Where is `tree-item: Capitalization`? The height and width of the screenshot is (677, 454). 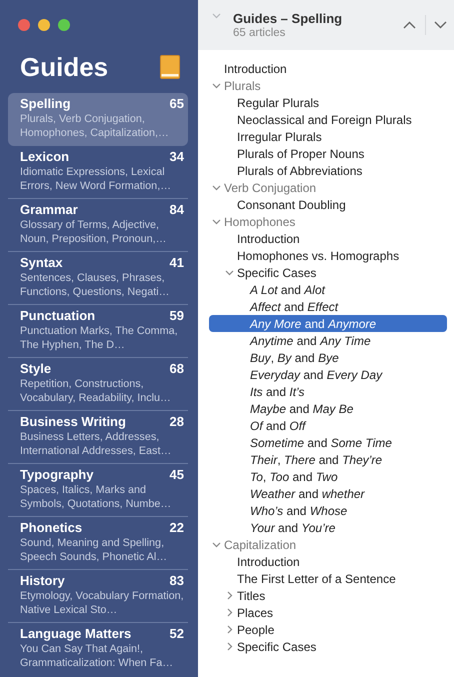 tree-item: Capitalization is located at coordinates (328, 544).